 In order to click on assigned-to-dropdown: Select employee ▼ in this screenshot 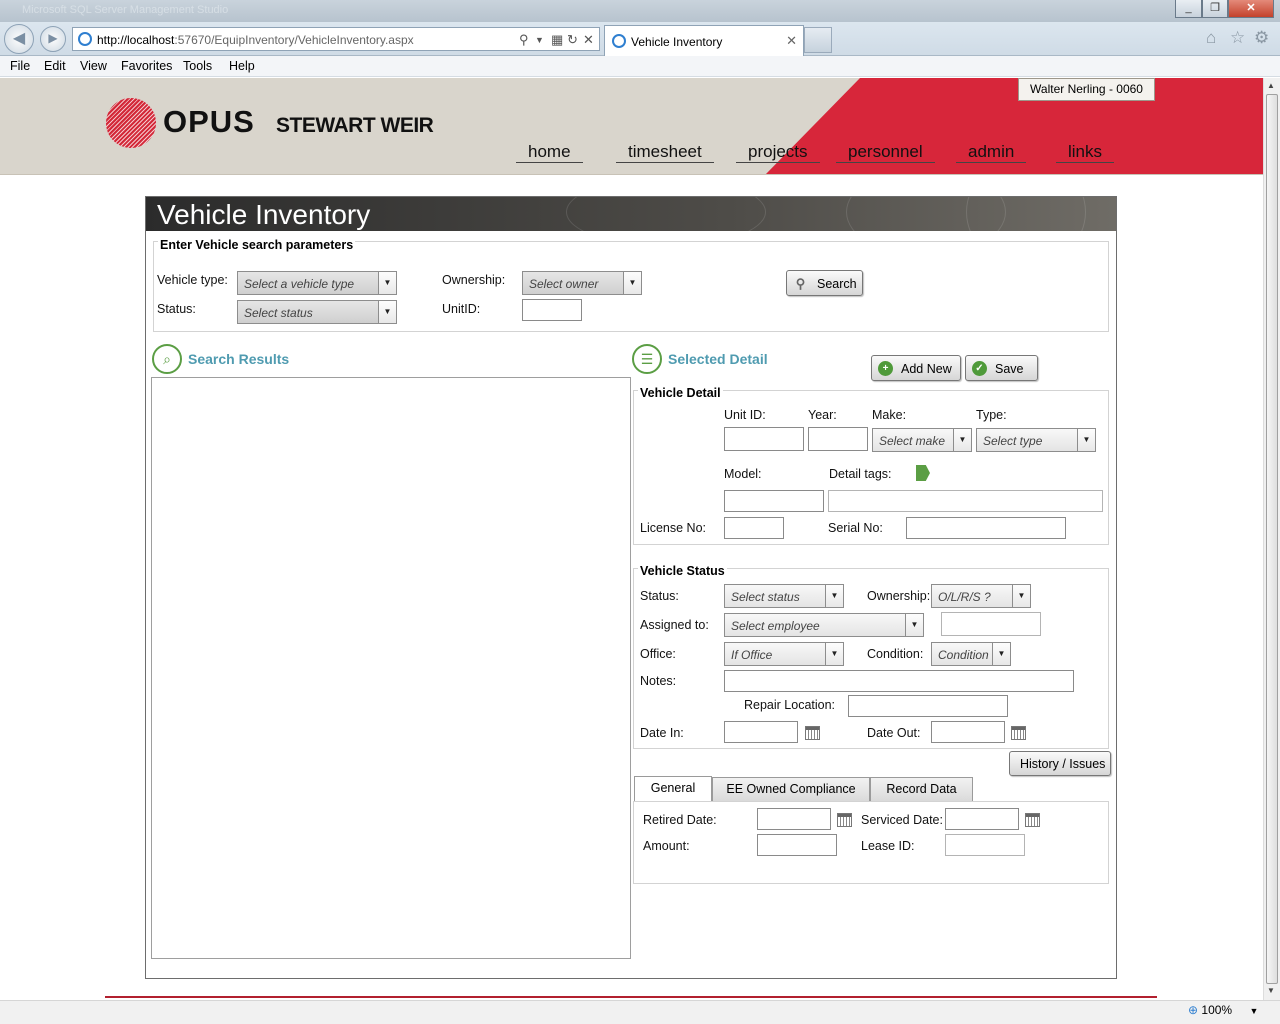, I will do `click(824, 625)`.